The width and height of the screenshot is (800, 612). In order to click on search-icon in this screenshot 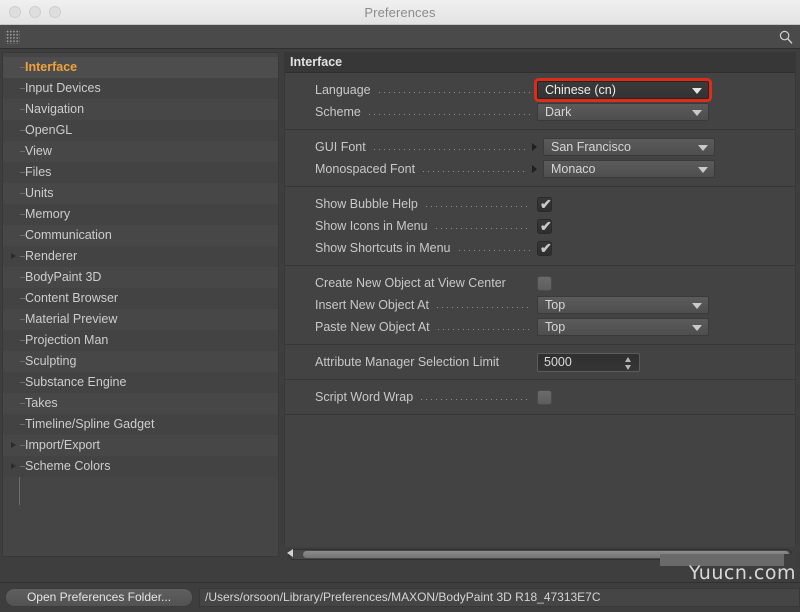, I will do `click(786, 37)`.